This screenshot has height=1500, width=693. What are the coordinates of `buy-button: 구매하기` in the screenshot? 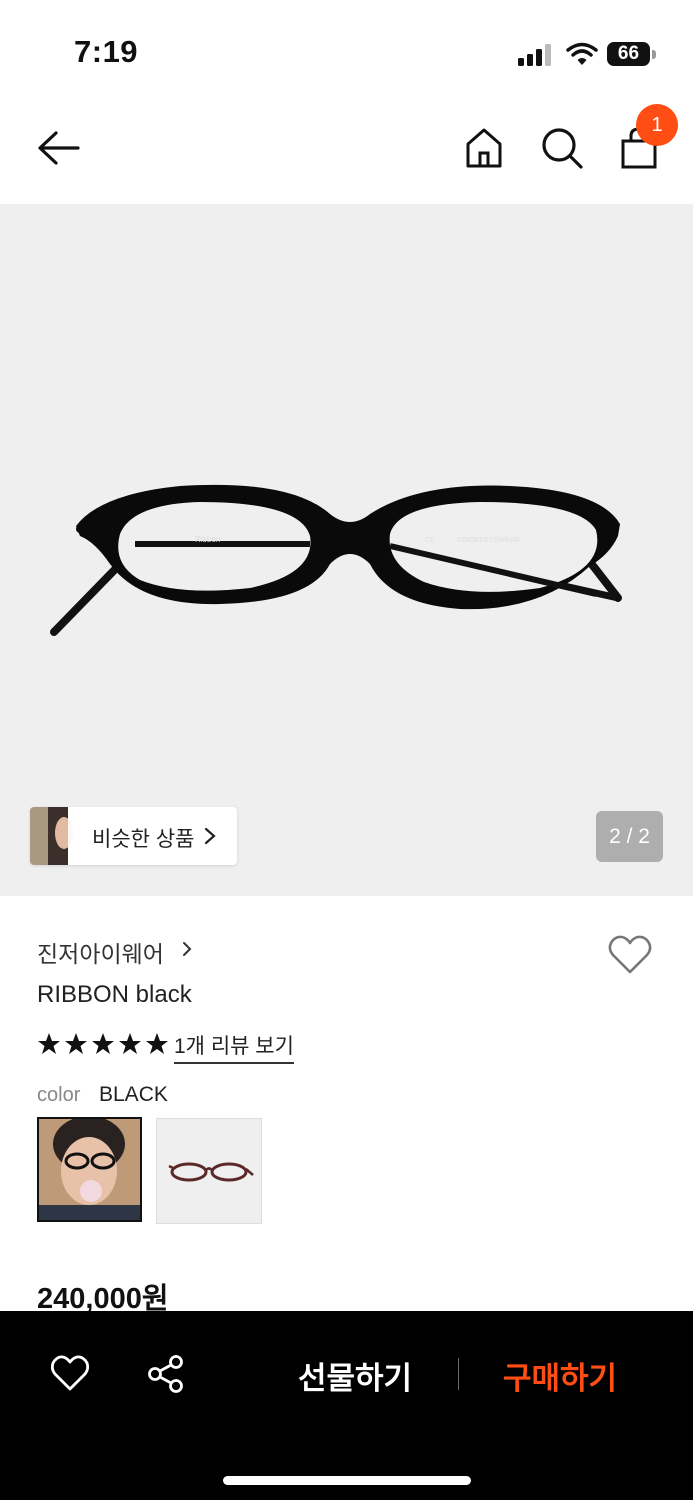 It's located at (560, 1375).